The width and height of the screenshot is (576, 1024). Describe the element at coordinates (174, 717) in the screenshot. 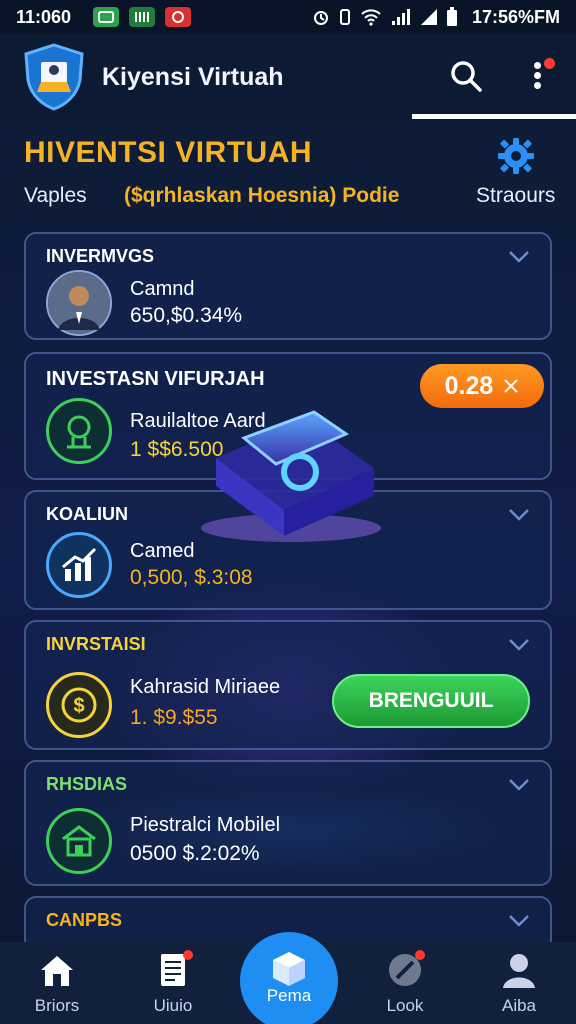

I see `card-value: 1. $9.$55` at that location.